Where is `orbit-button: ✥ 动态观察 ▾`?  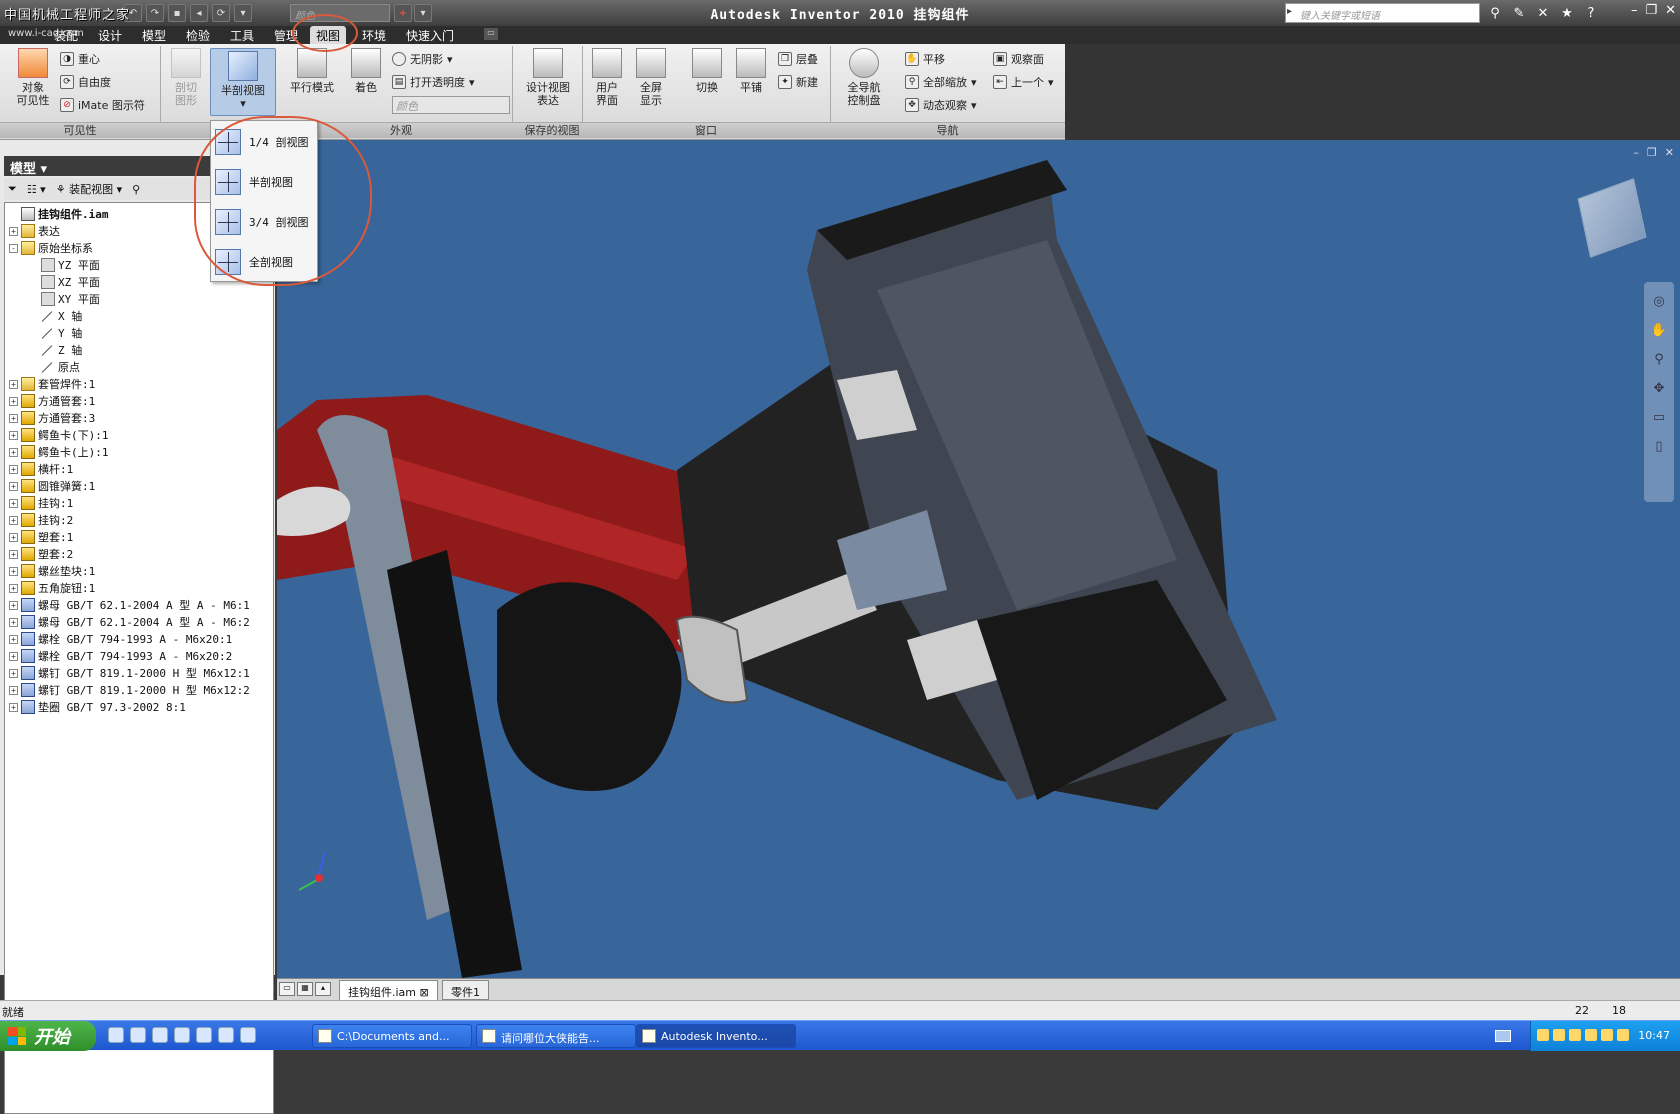
orbit-button: ✥ 动态观察 ▾ is located at coordinates (941, 105).